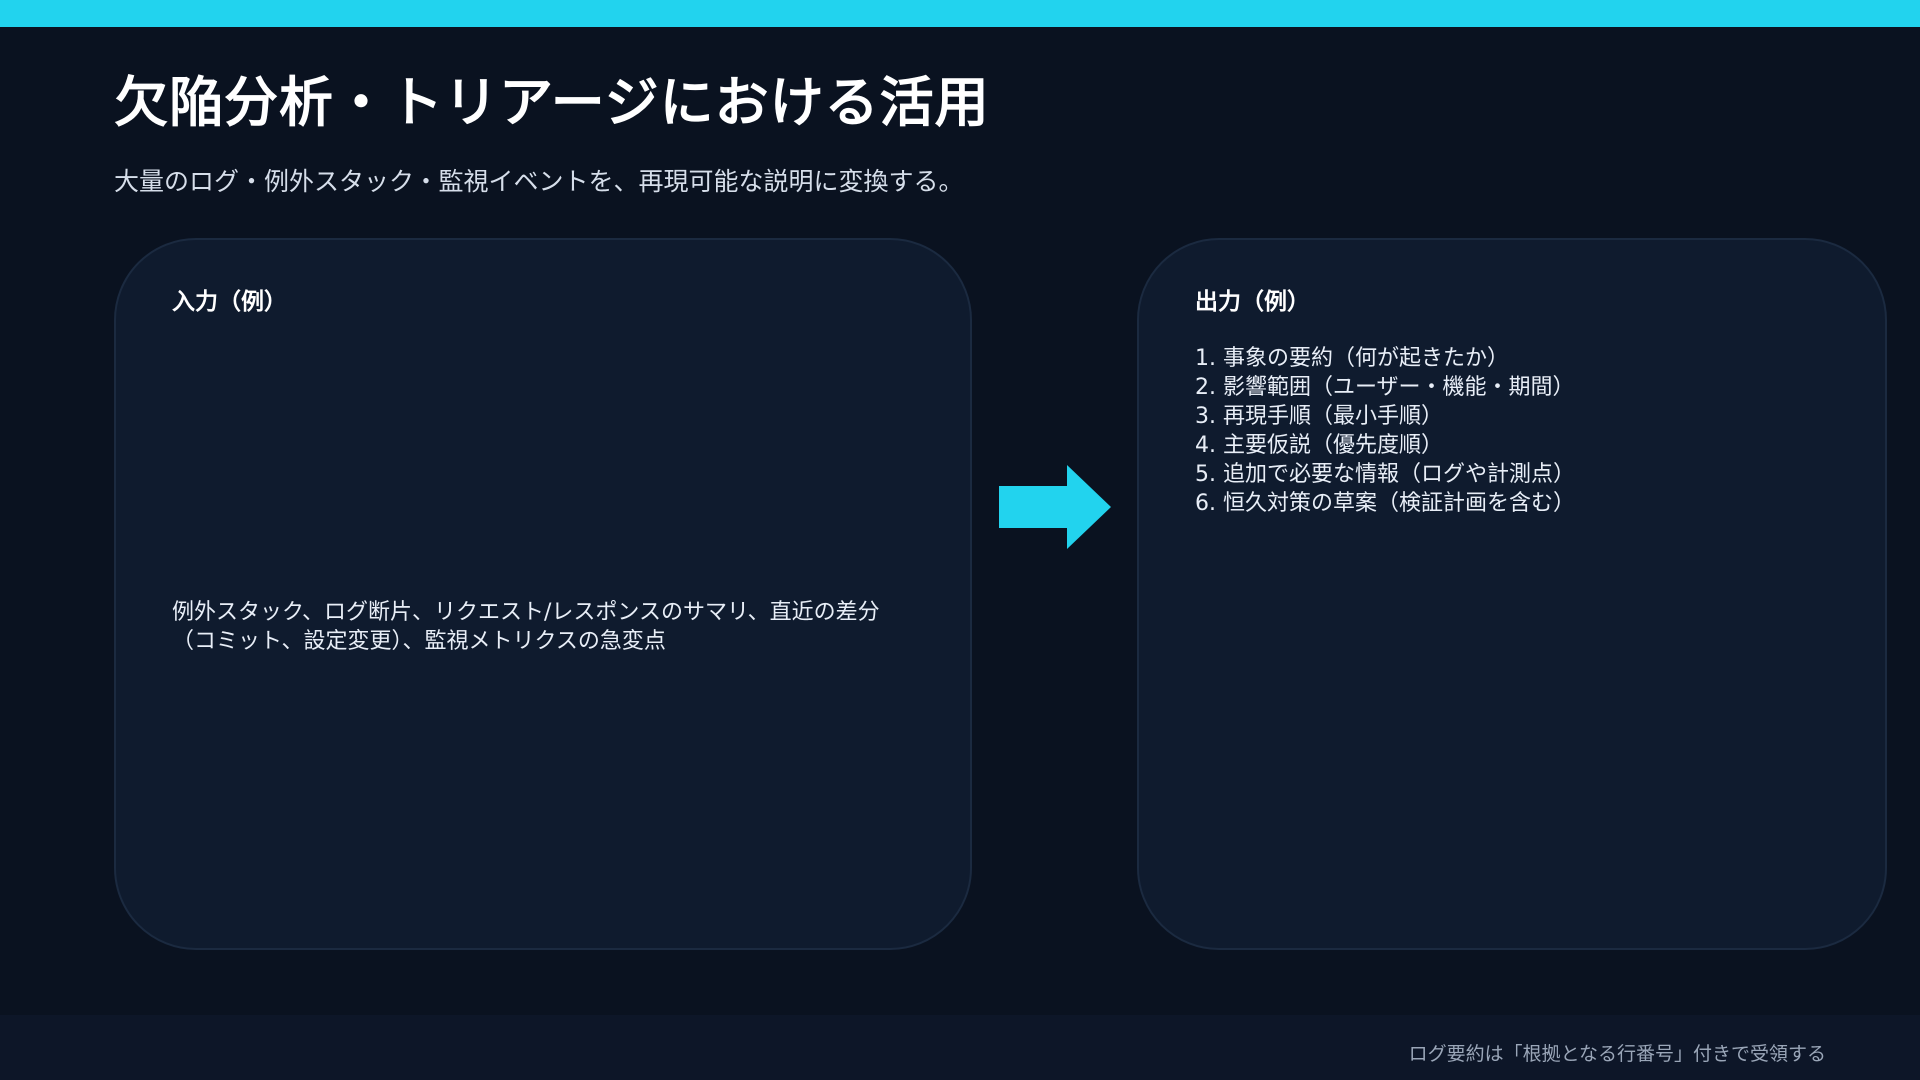 Image resolution: width=1920 pixels, height=1080 pixels. Describe the element at coordinates (1617, 1054) in the screenshot. I see `footer-note: ログ要約は「根拠となる行番号」付きで受領する` at that location.